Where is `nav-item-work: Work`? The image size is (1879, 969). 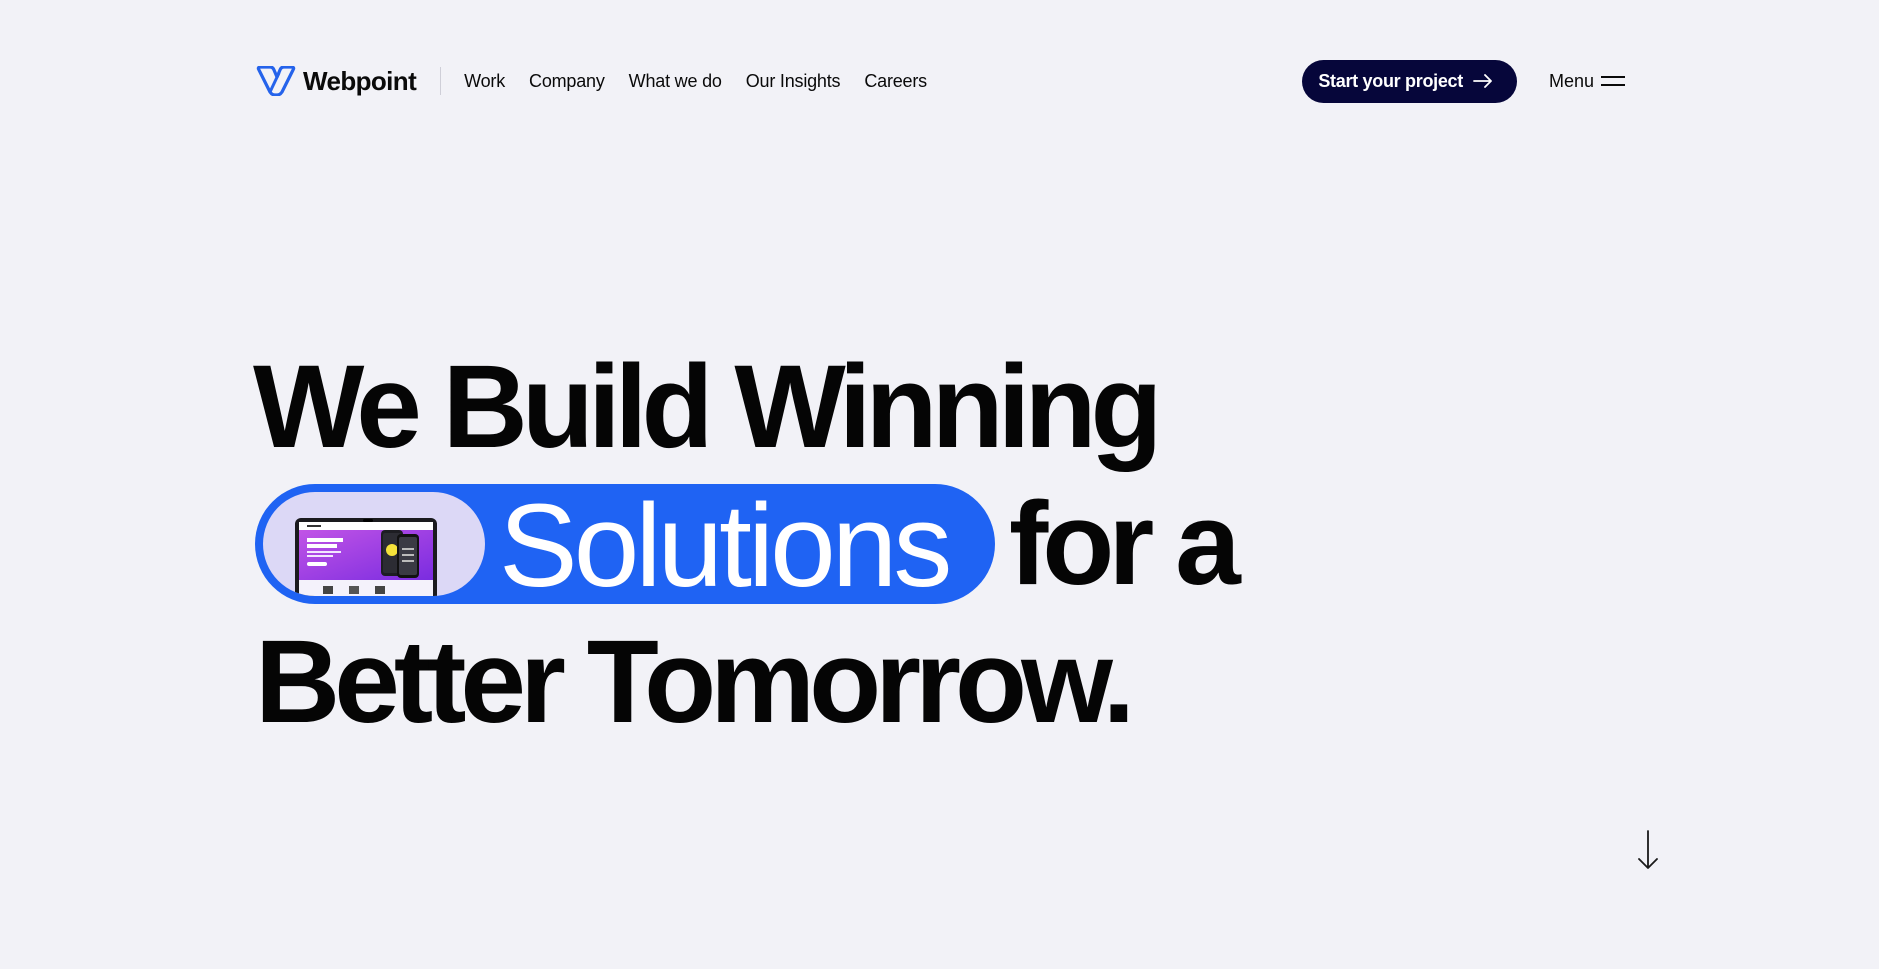 nav-item-work: Work is located at coordinates (484, 81).